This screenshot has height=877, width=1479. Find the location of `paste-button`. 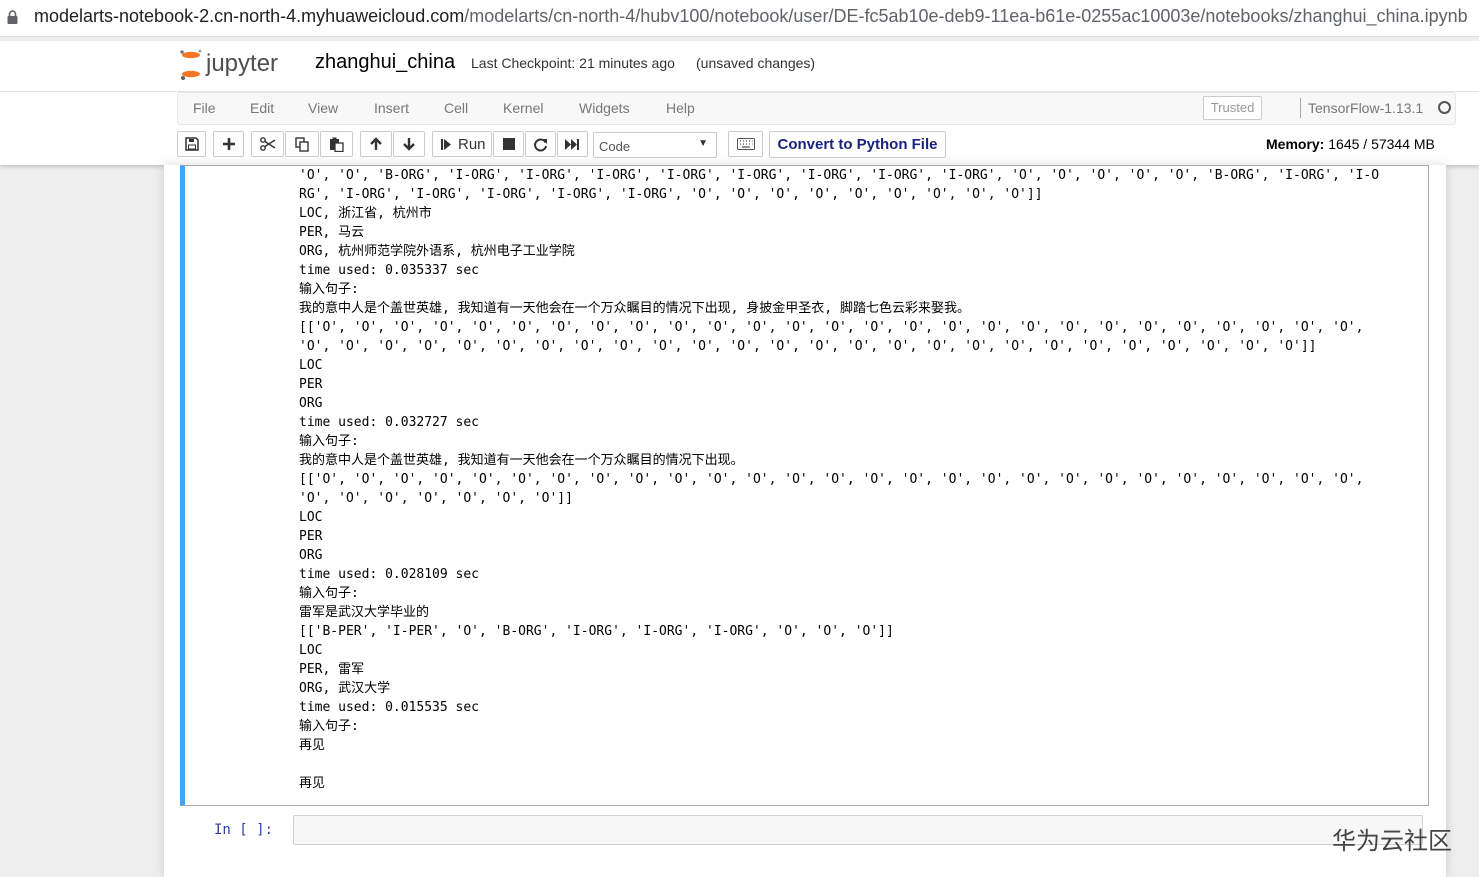

paste-button is located at coordinates (336, 144).